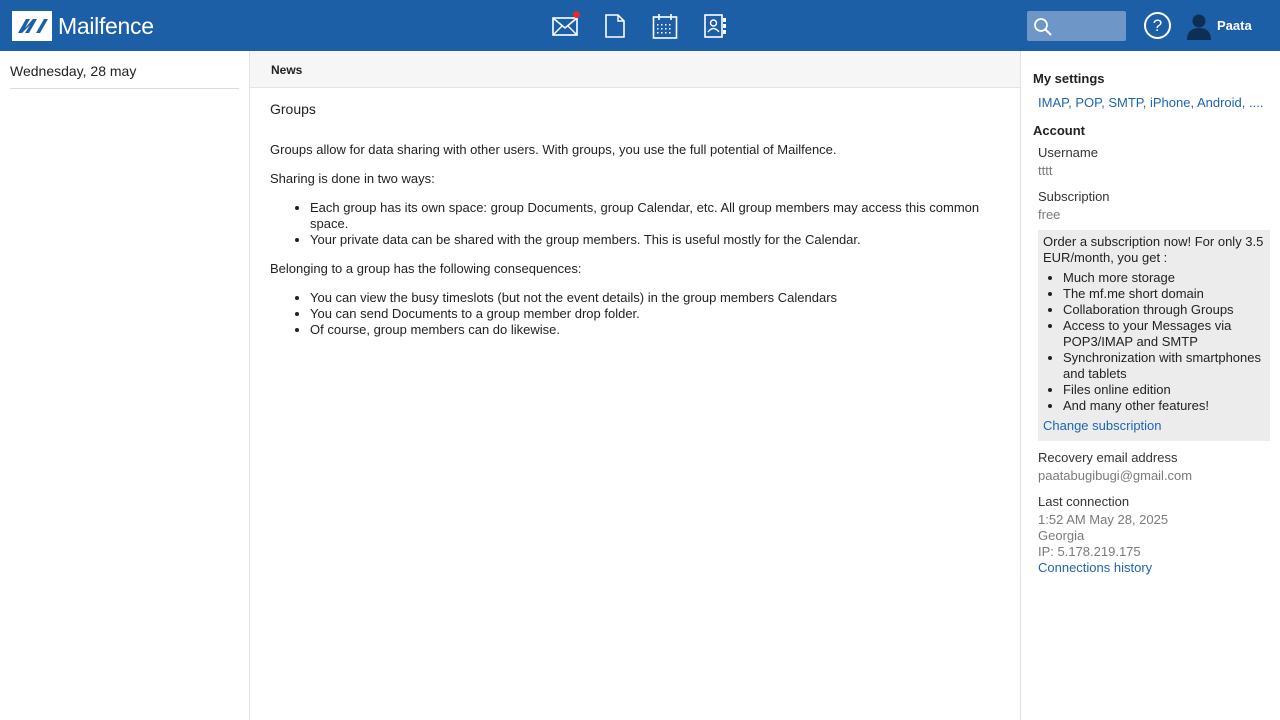  What do you see at coordinates (1061, 535) in the screenshot?
I see `last-connection-country: Georgia` at bounding box center [1061, 535].